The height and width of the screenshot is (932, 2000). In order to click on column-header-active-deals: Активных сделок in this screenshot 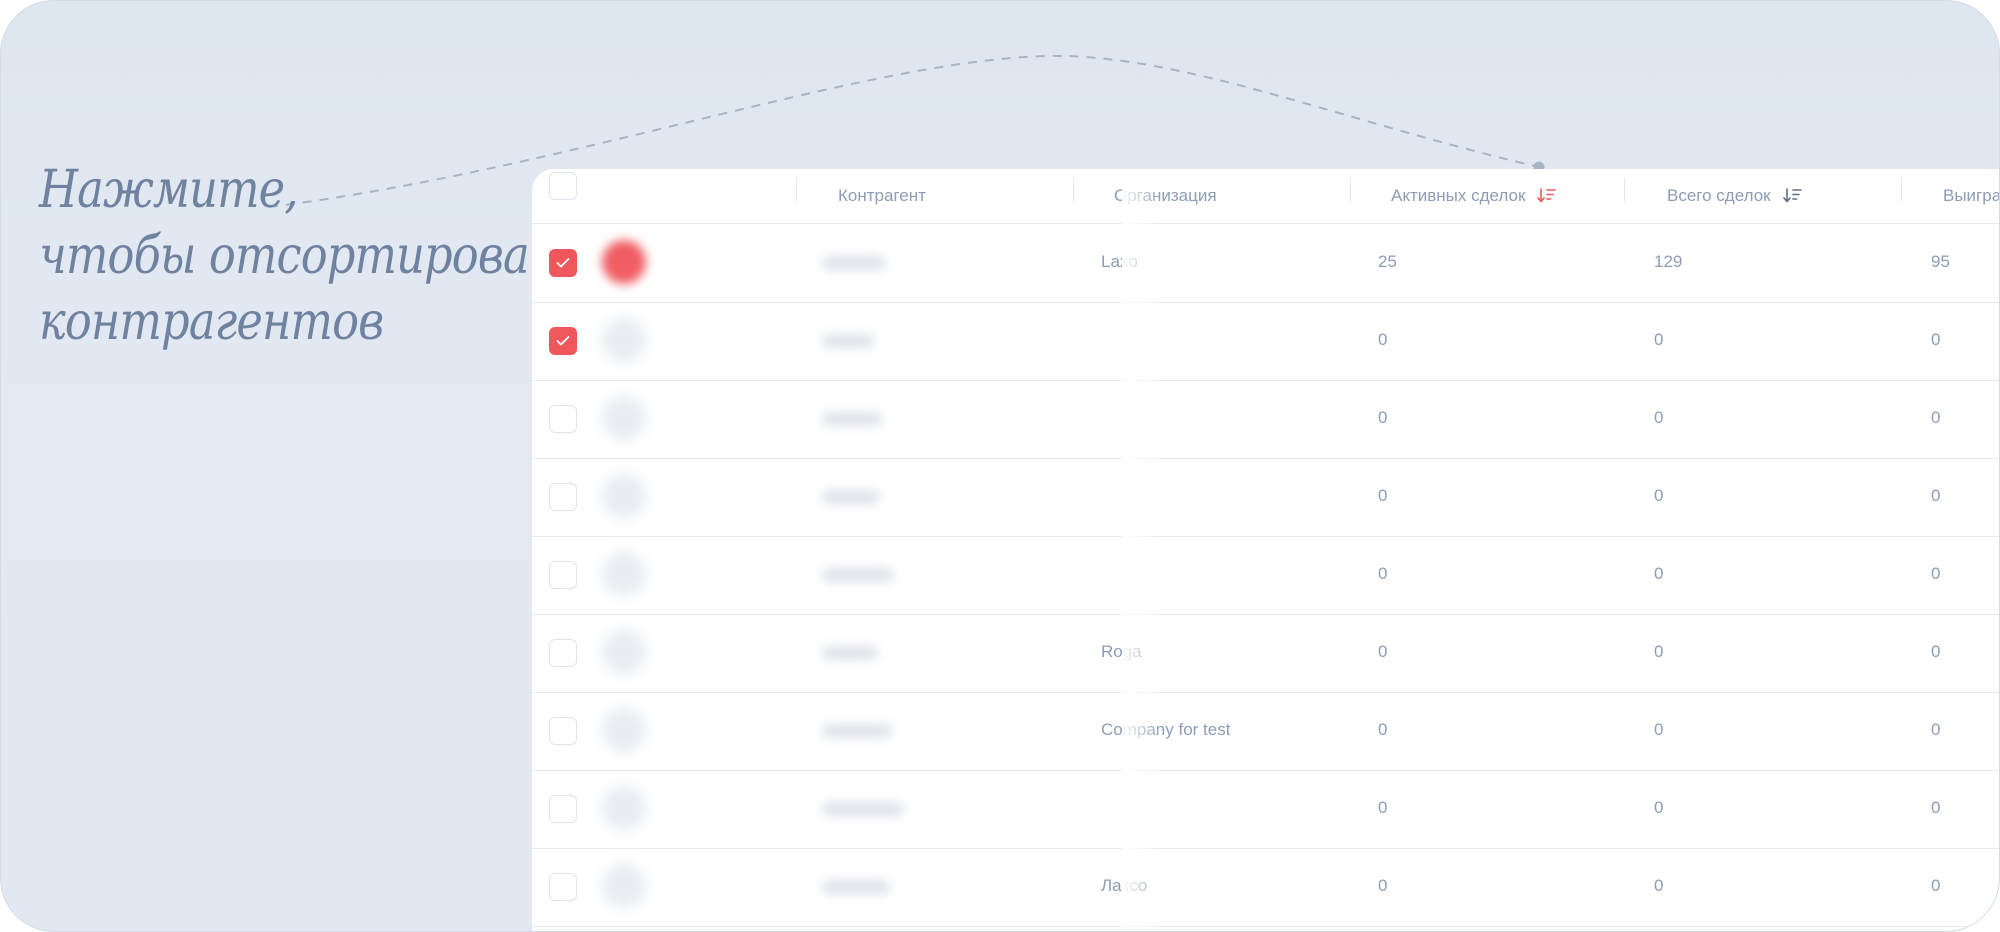, I will do `click(1474, 196)`.